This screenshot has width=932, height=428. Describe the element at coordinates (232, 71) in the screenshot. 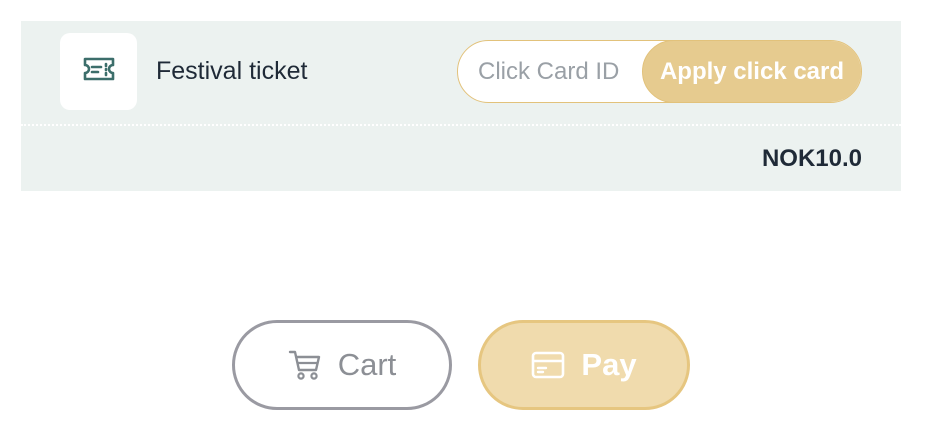

I see `item-name: Festival ticket` at that location.